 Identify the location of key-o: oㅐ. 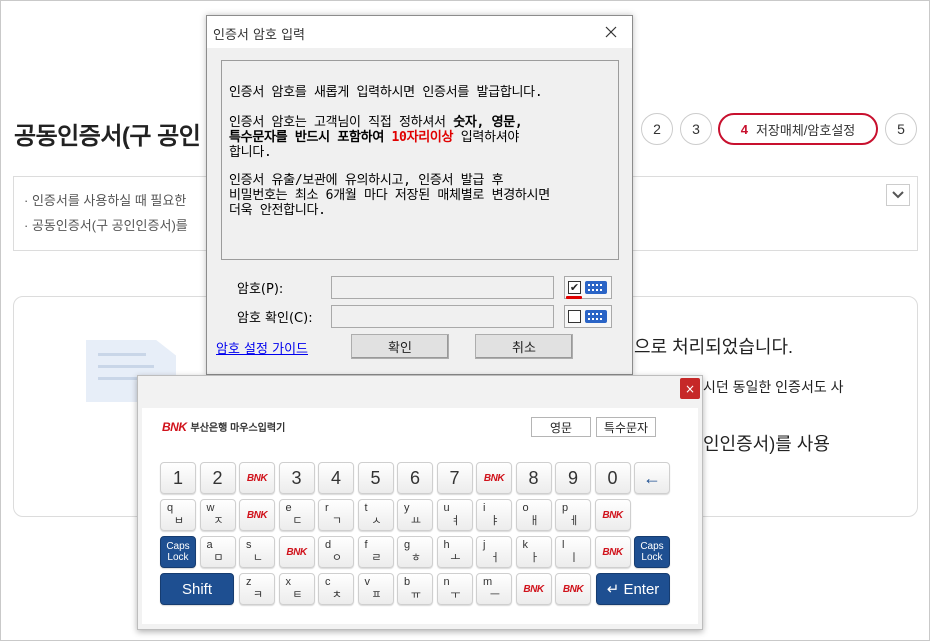
(533, 515).